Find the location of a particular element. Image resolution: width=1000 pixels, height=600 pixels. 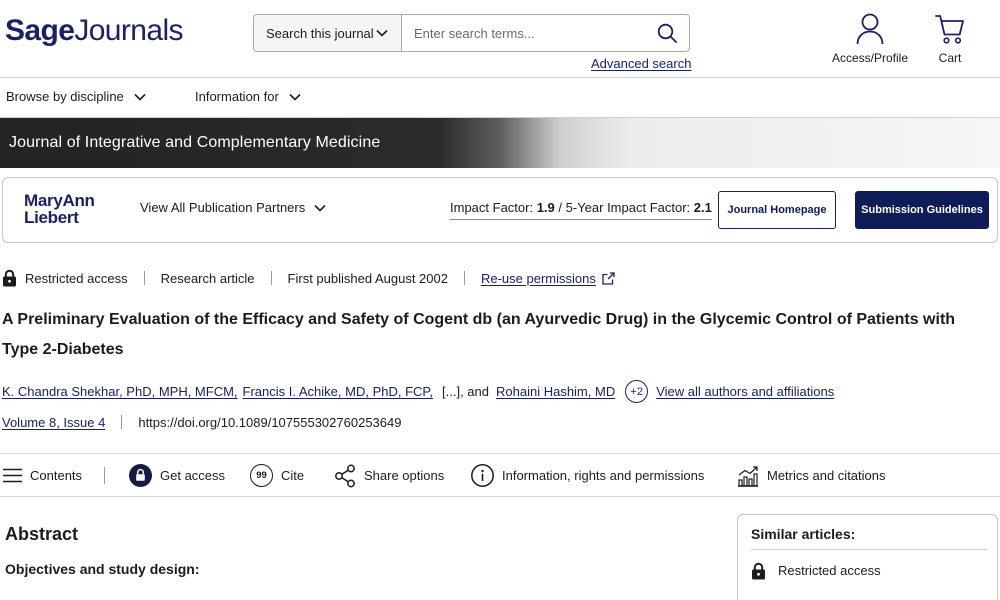

five-year-impact-value: 2.1 is located at coordinates (702, 207).